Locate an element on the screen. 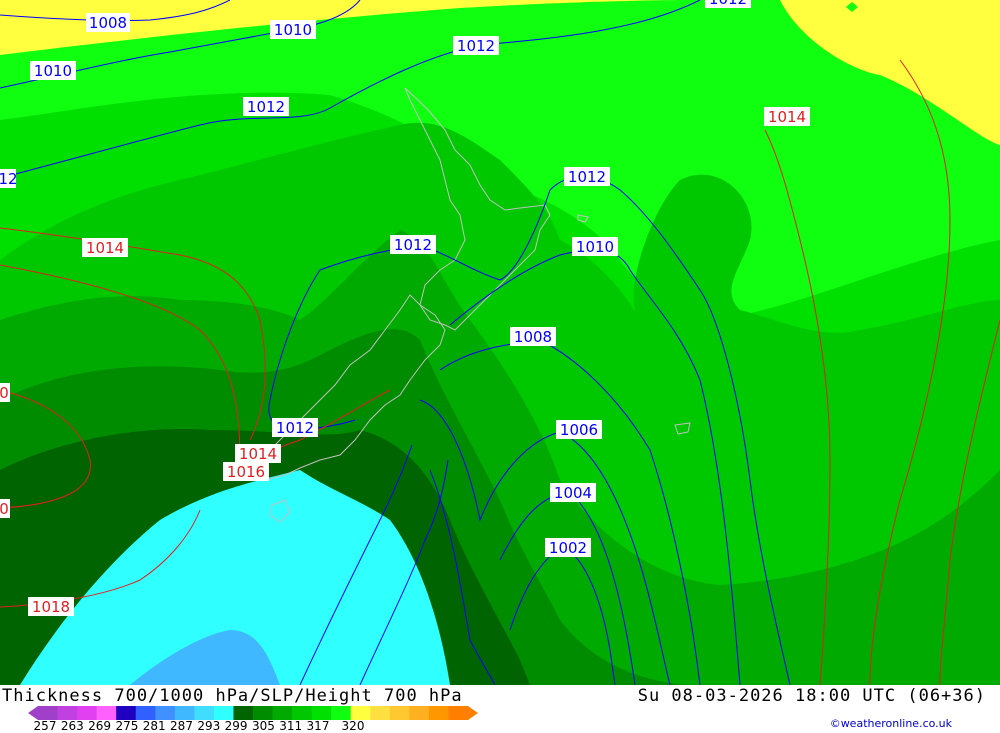  colorbar-tick-label: 263 is located at coordinates (72, 726).